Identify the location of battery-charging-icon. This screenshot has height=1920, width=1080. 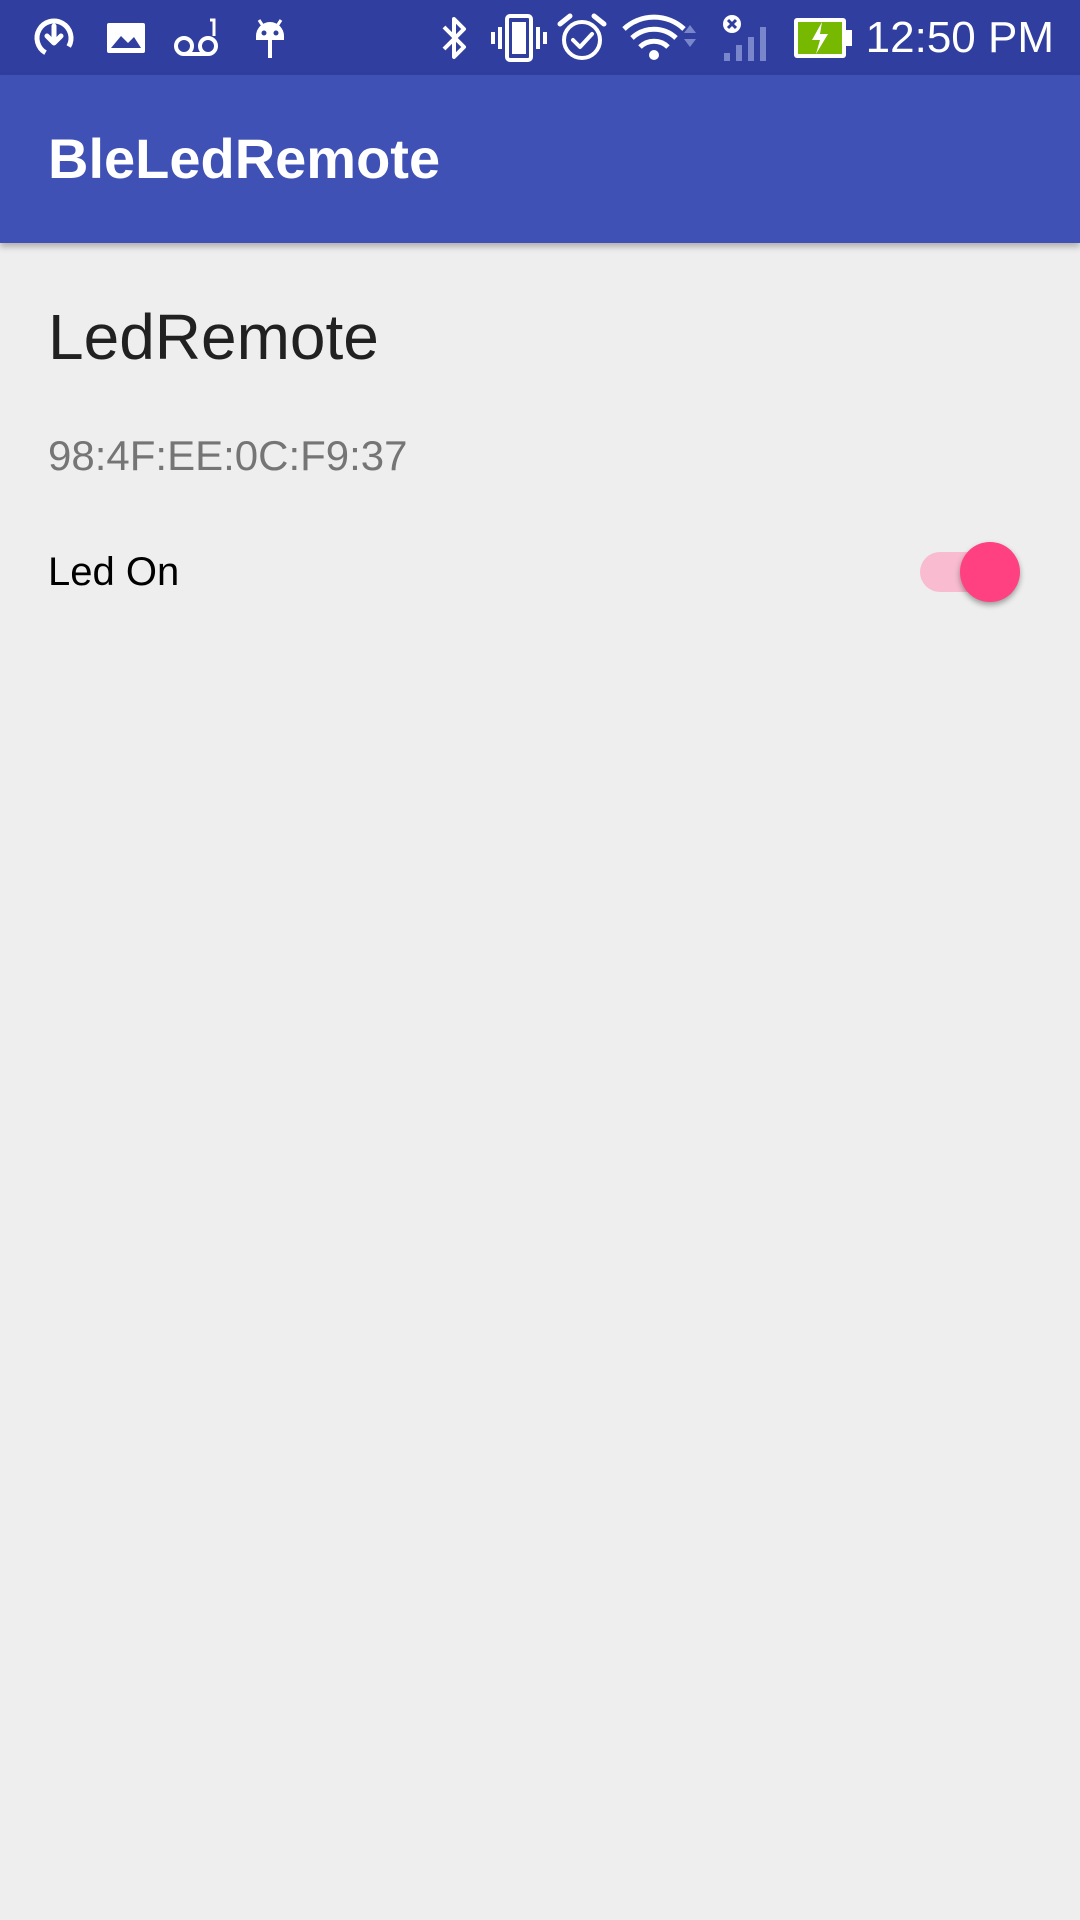
(823, 37).